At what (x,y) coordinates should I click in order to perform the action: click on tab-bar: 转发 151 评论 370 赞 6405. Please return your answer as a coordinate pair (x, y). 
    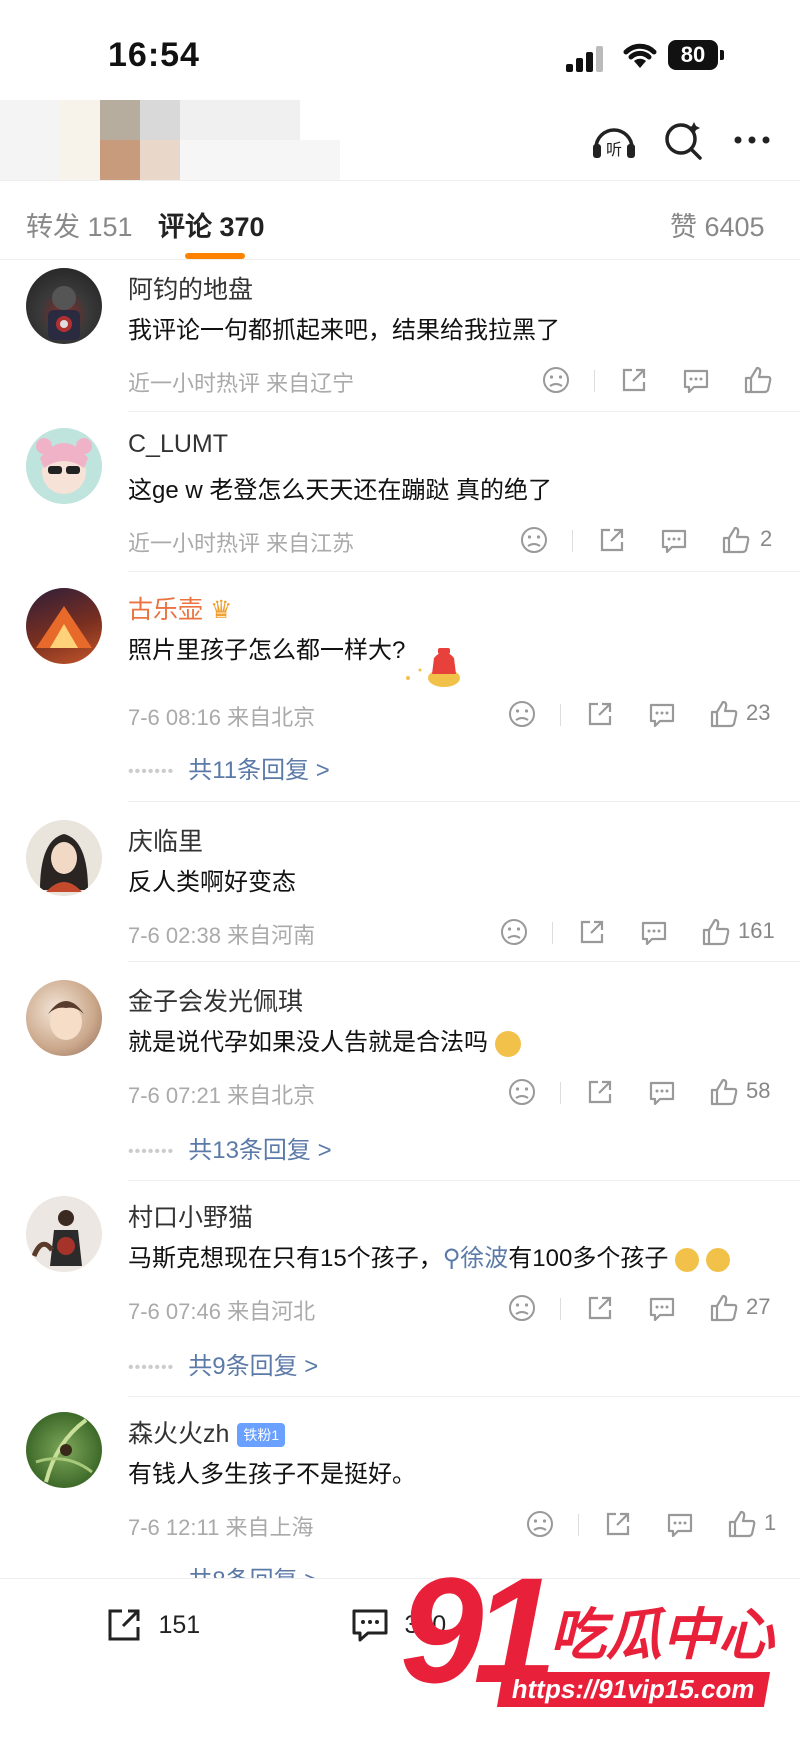
    Looking at the image, I should click on (400, 220).